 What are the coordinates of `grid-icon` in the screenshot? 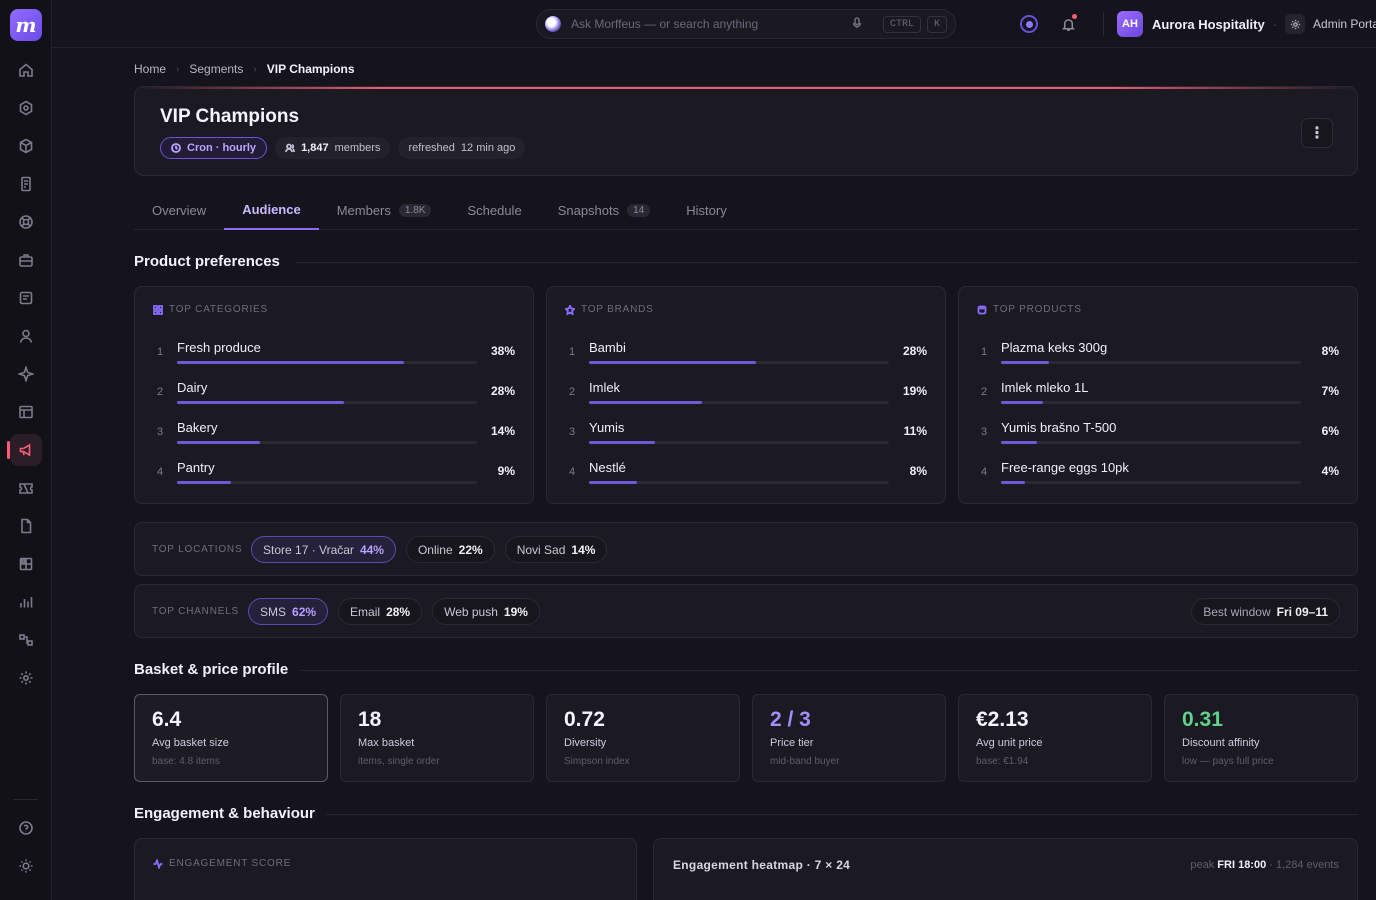 It's located at (26, 564).